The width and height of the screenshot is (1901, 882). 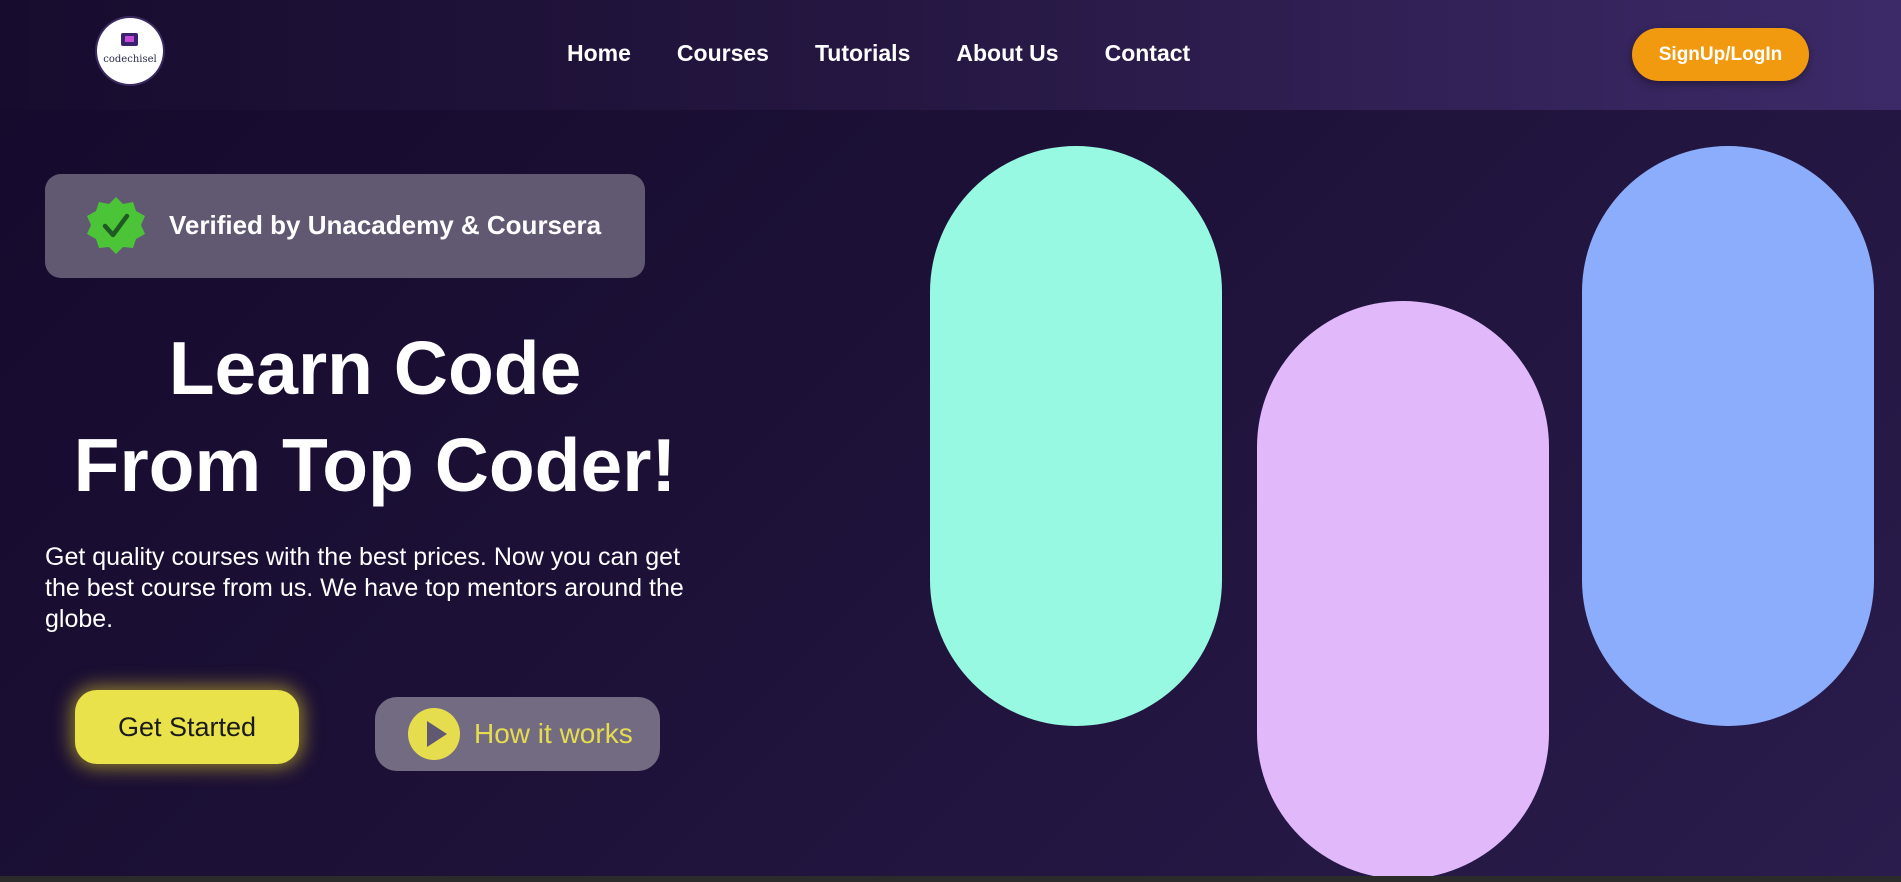 I want to click on verified-text: Verified by Unacademy & Coursera, so click(x=385, y=225).